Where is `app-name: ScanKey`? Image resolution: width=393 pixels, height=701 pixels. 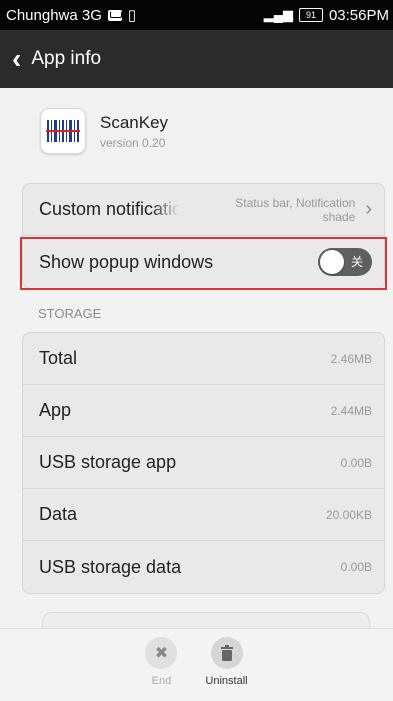 app-name: ScanKey is located at coordinates (134, 122).